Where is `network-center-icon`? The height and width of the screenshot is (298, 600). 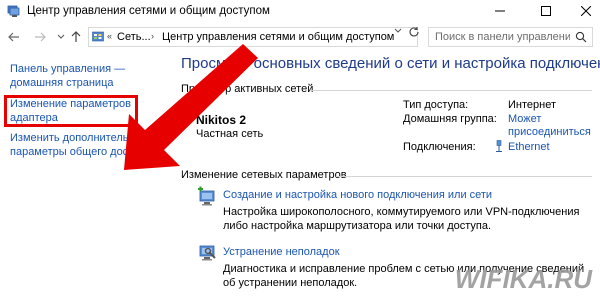
network-center-icon is located at coordinates (13, 11).